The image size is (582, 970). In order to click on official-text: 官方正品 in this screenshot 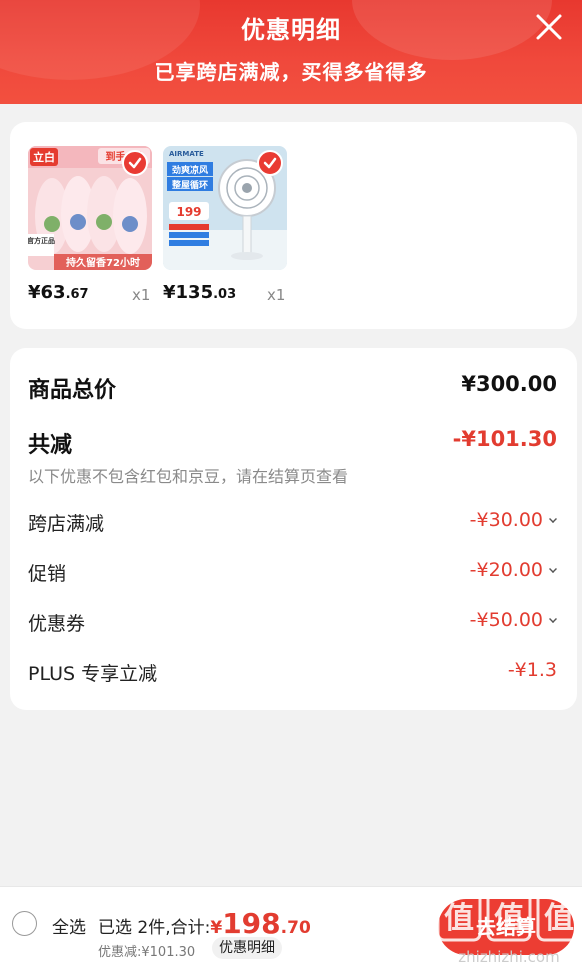, I will do `click(41, 240)`.